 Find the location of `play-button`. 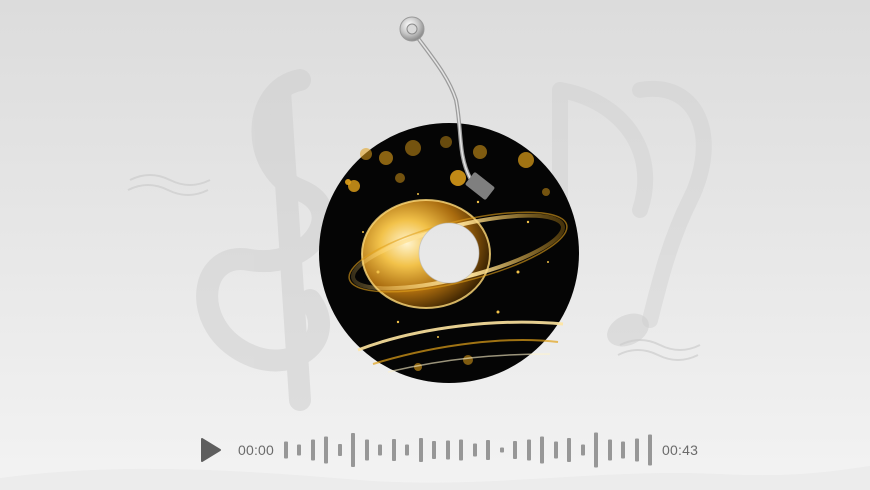

play-button is located at coordinates (211, 450).